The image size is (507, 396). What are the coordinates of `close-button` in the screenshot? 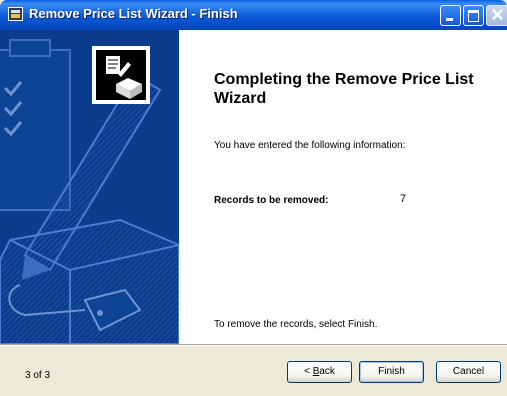 It's located at (496, 15).